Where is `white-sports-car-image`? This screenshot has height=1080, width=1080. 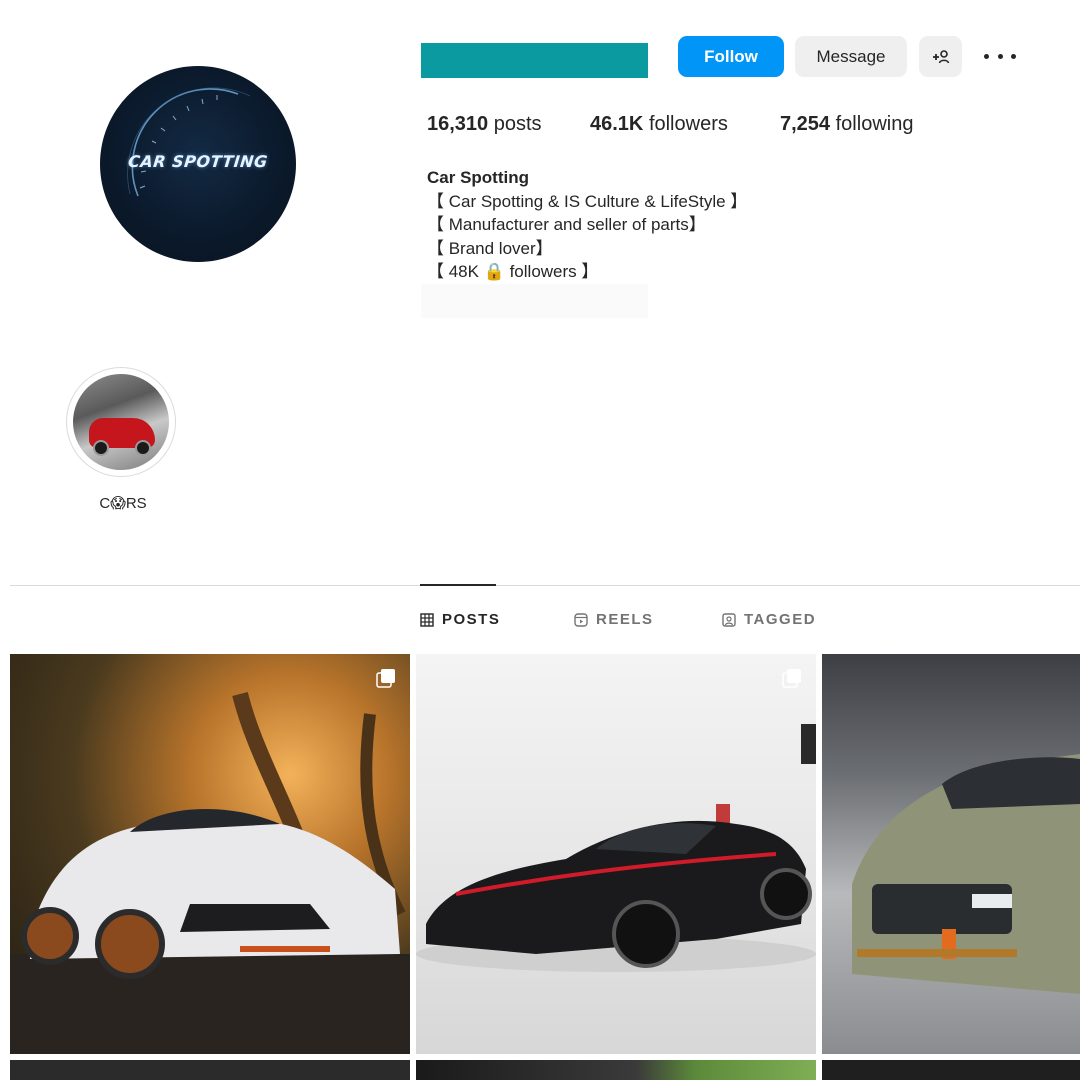 white-sports-car-image is located at coordinates (210, 873).